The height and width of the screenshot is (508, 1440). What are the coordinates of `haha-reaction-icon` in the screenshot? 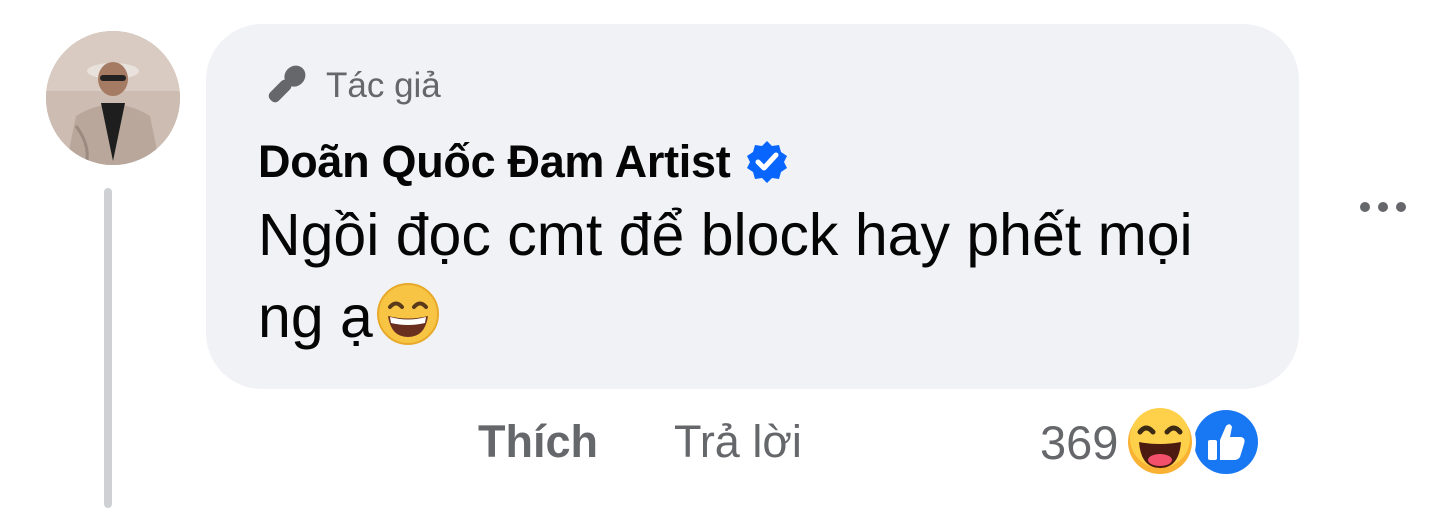 It's located at (1160, 444).